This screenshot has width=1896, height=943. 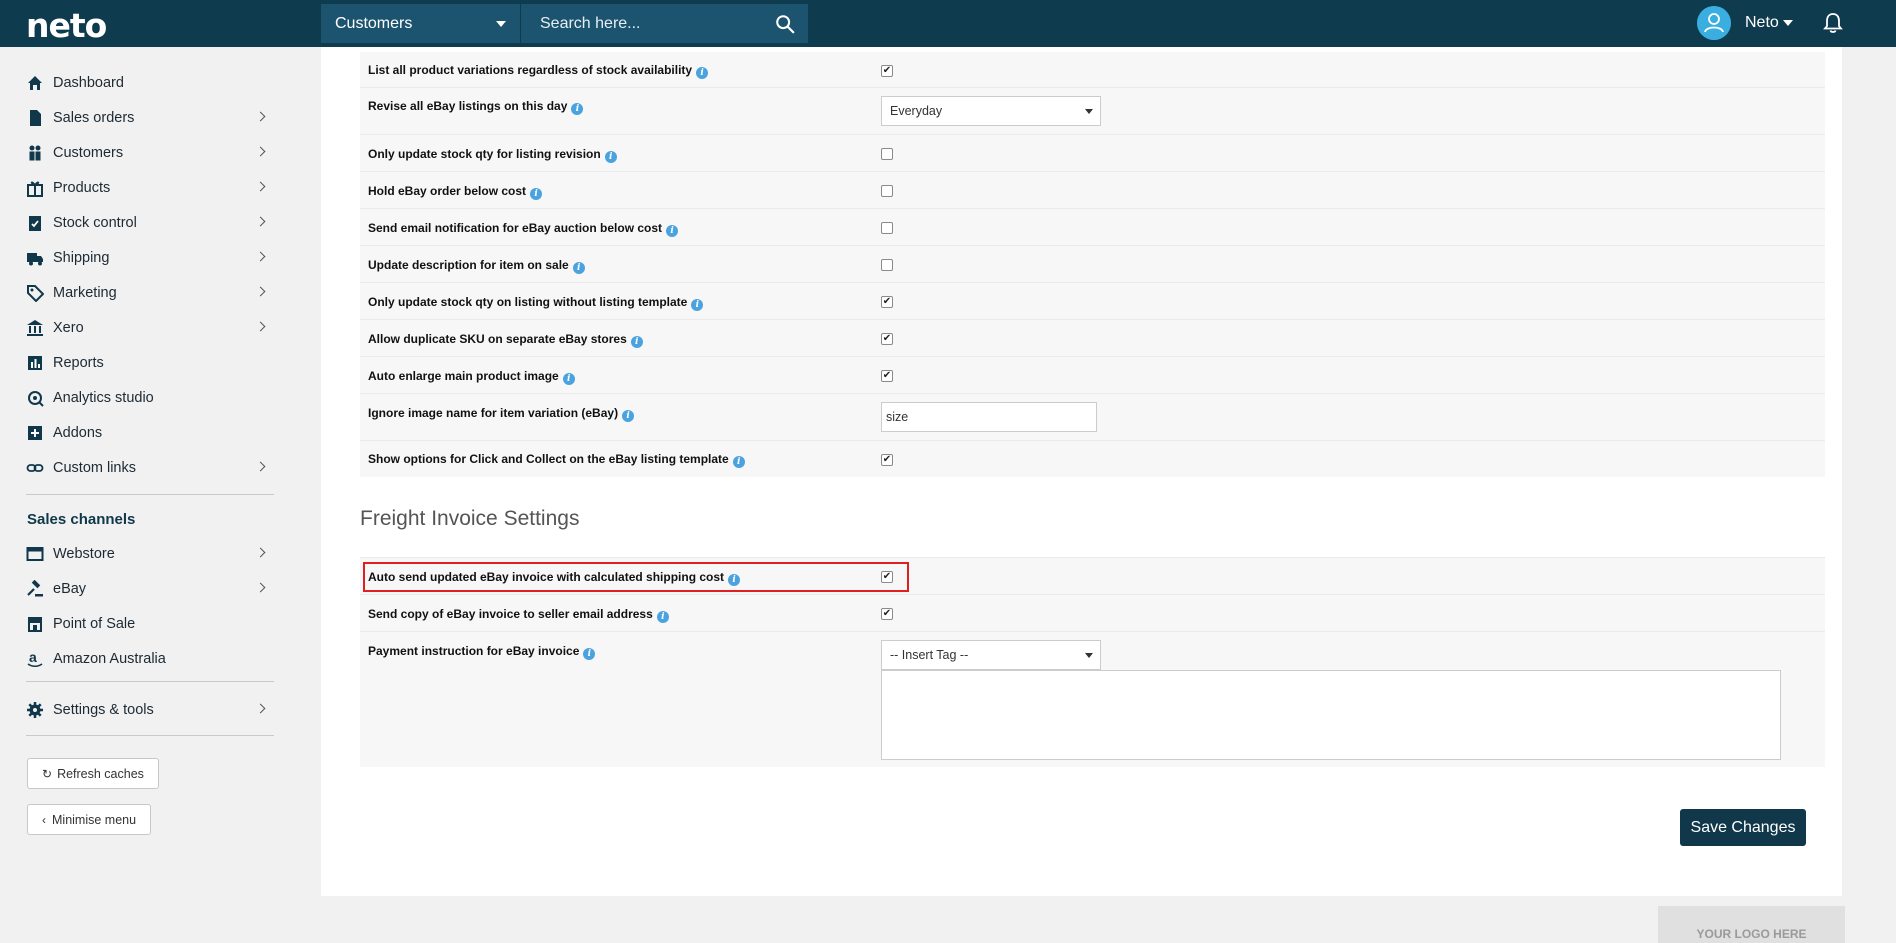 What do you see at coordinates (66, 25) in the screenshot?
I see `neto-logo: neto` at bounding box center [66, 25].